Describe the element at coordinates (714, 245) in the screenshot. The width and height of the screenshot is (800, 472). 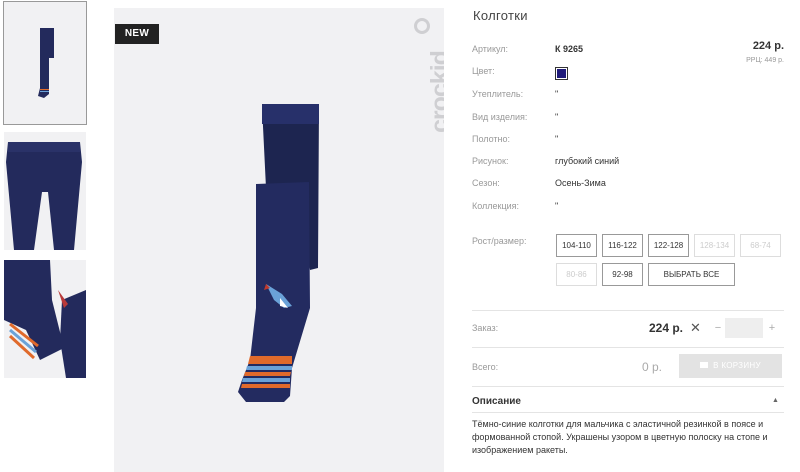
I see `size-option-128-134: 128-134` at that location.